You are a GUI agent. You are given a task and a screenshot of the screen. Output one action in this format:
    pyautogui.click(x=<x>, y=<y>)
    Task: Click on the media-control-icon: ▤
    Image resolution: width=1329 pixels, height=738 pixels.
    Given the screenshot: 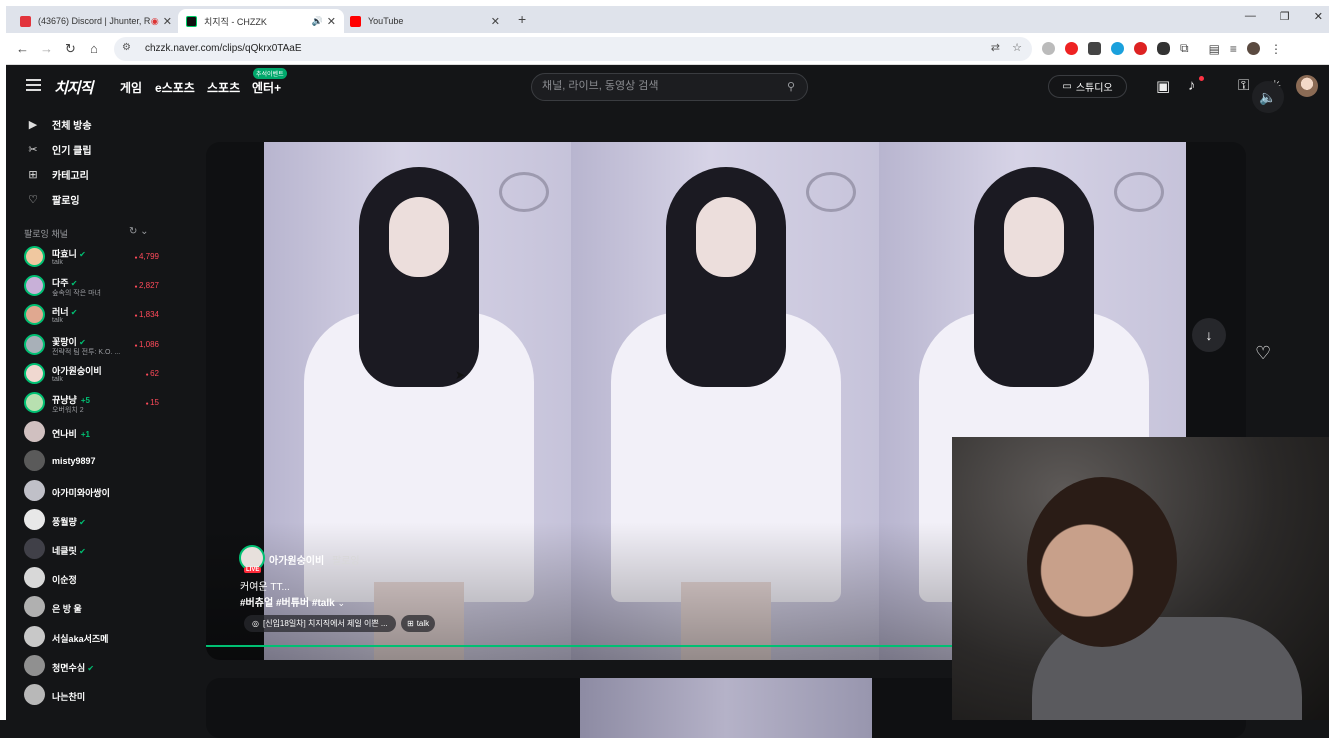 What is the action you would take?
    pyautogui.click(x=1214, y=49)
    